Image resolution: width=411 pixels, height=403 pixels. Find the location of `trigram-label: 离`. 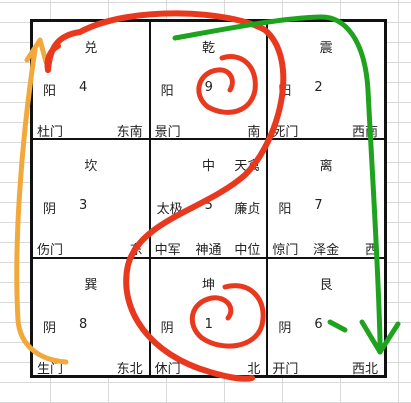

trigram-label: 离 is located at coordinates (326, 167).